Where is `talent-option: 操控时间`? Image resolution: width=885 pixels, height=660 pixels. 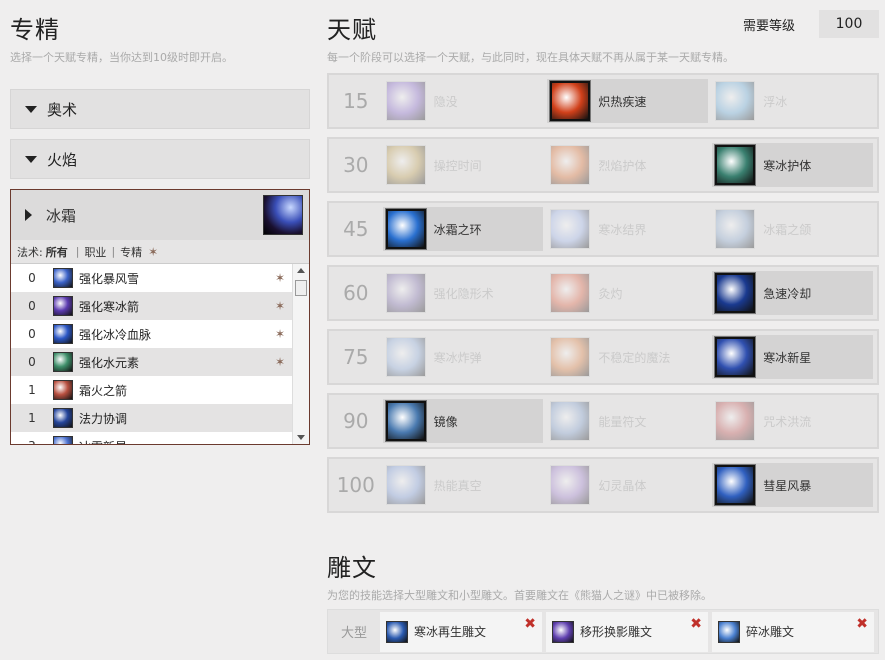
talent-option: 操控时间 is located at coordinates (463, 165).